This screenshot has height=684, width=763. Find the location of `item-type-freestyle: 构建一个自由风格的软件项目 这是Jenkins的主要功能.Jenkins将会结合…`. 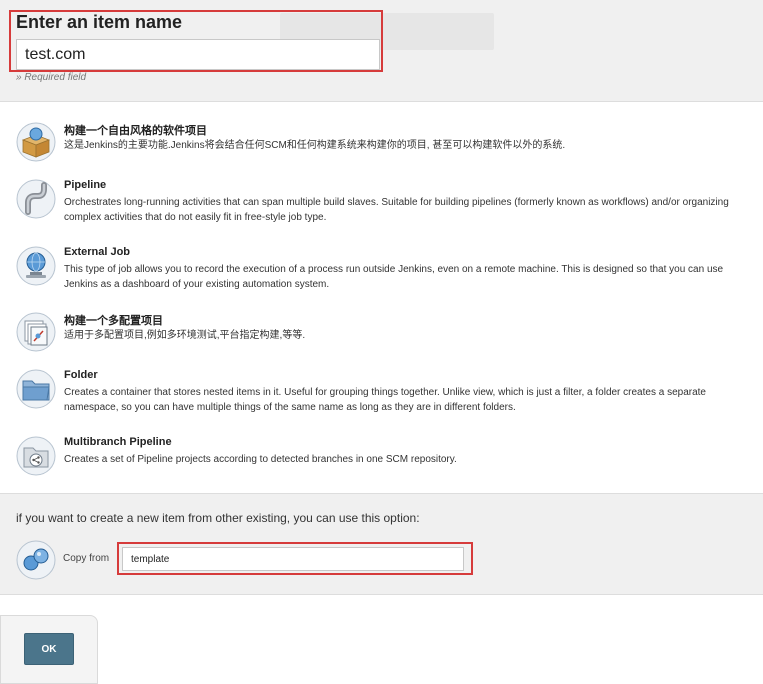

item-type-freestyle: 构建一个自由风格的软件项目 这是Jenkins的主要功能.Jenkins将会结合… is located at coordinates (383, 144).